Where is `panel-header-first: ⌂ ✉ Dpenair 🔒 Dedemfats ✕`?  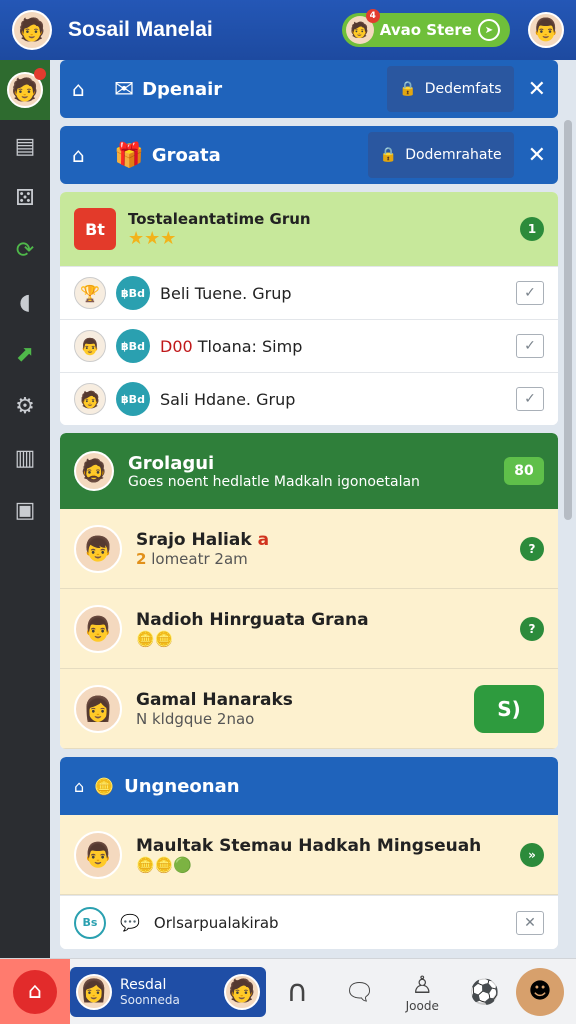 panel-header-first: ⌂ ✉ Dpenair 🔒 Dedemfats ✕ is located at coordinates (309, 89).